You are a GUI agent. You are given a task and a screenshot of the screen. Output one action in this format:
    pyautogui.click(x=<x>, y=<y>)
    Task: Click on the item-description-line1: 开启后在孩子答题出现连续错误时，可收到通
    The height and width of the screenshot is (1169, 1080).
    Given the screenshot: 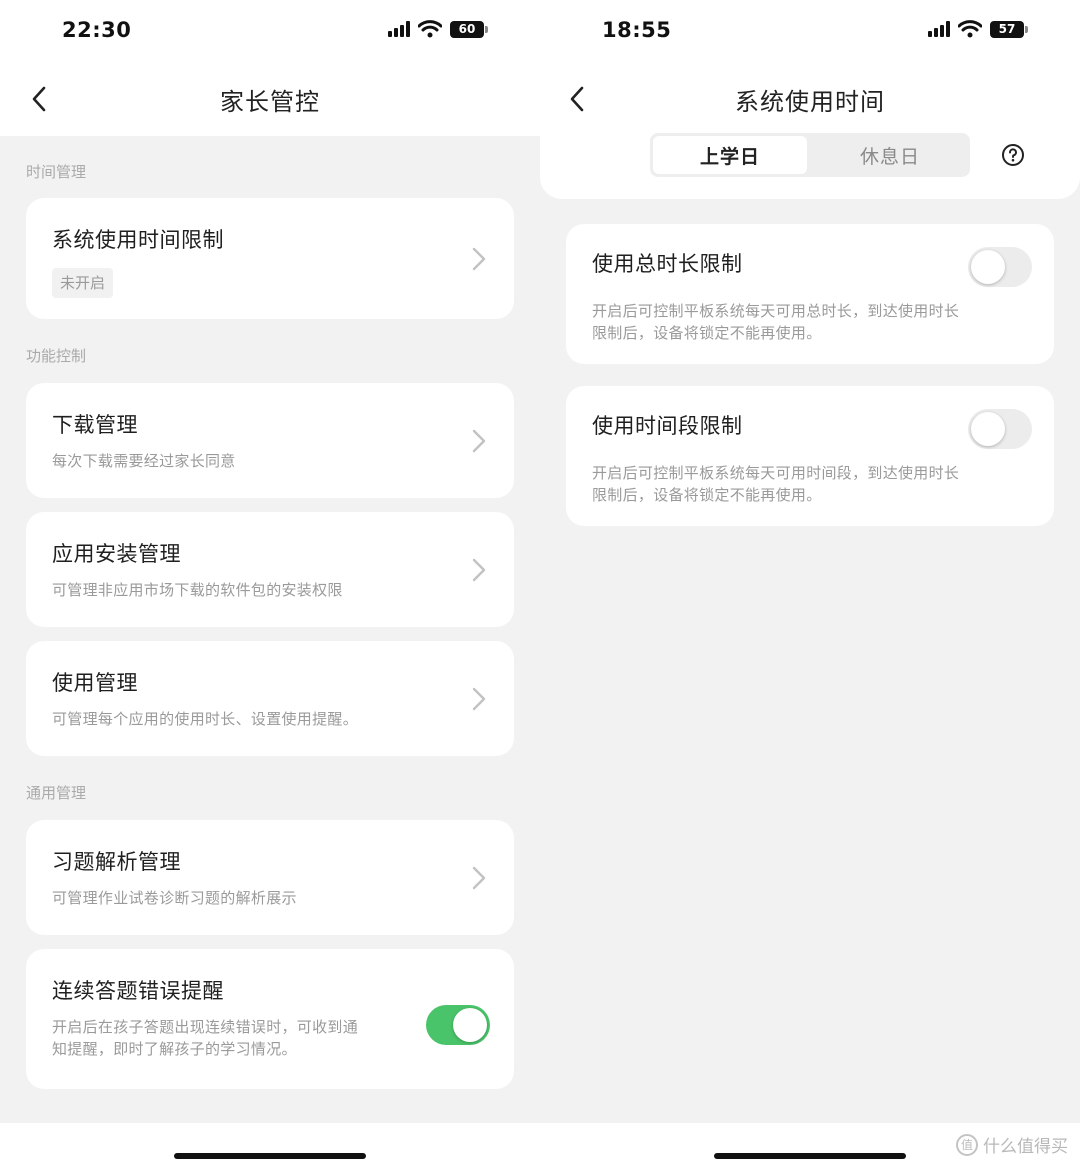 What is the action you would take?
    pyautogui.click(x=205, y=1027)
    